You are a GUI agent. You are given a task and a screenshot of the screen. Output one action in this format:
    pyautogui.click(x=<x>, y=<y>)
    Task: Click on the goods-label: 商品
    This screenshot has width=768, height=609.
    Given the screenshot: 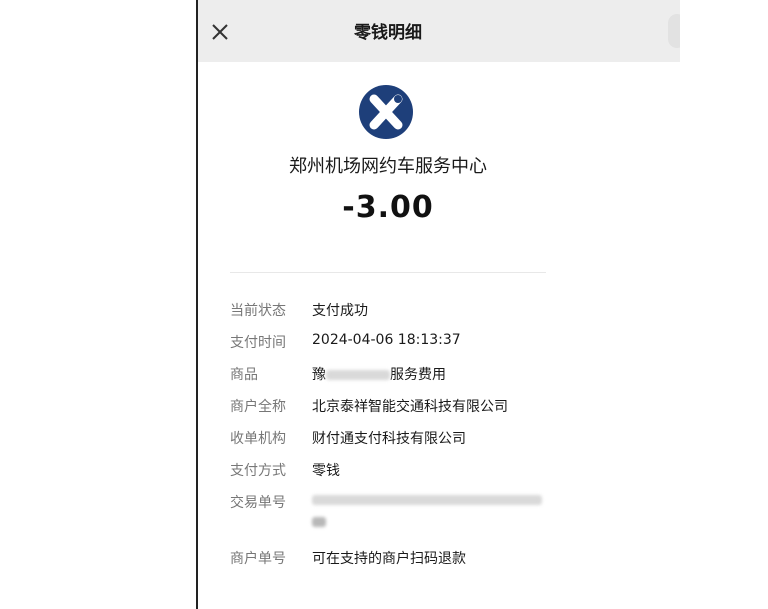 What is the action you would take?
    pyautogui.click(x=244, y=375)
    